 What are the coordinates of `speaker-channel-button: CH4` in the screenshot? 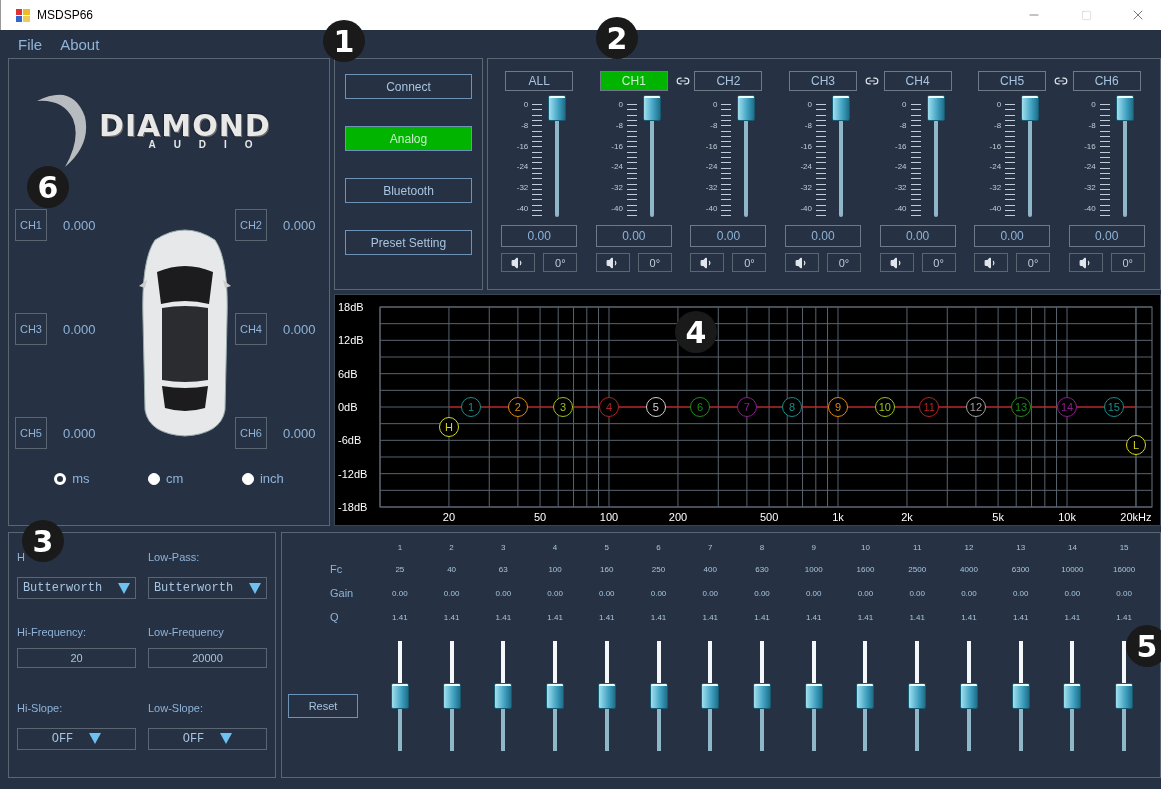 It's located at (251, 329).